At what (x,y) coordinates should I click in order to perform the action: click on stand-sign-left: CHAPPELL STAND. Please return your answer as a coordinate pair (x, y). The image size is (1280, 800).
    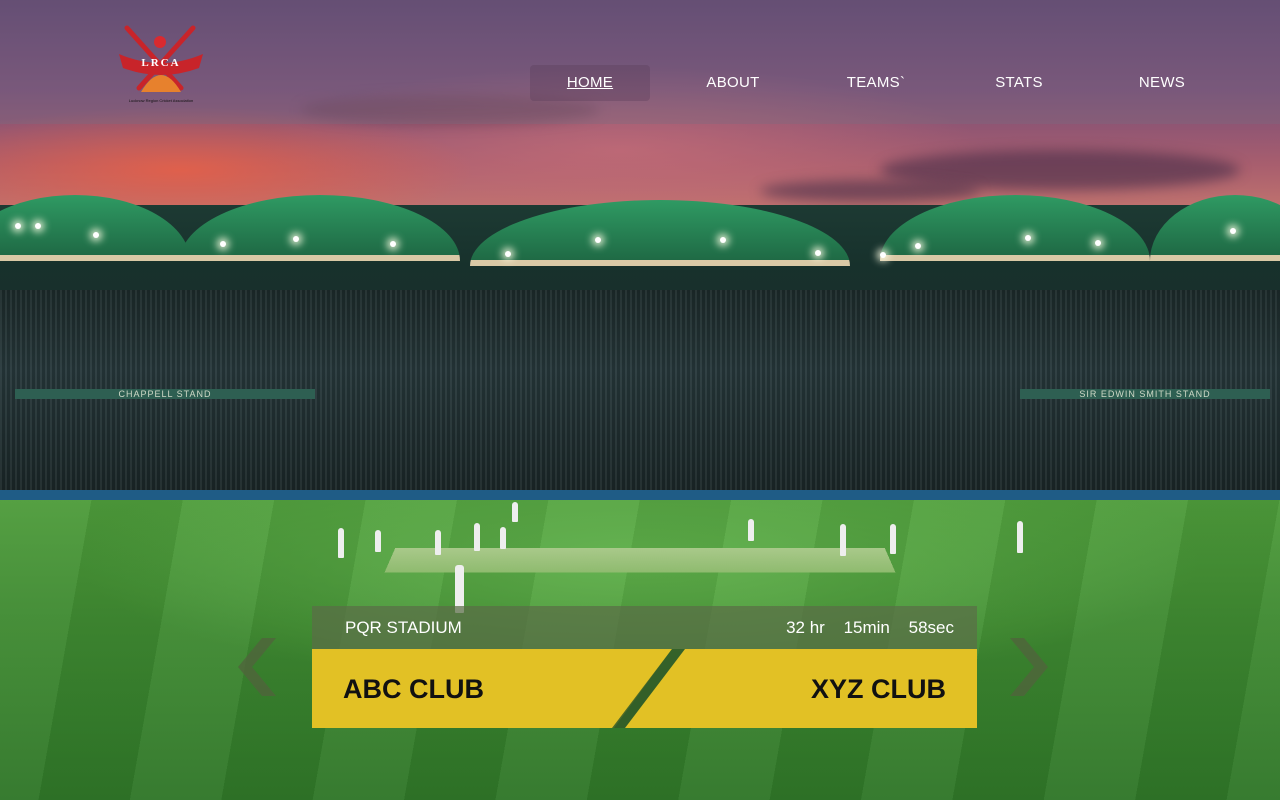
    Looking at the image, I should click on (165, 394).